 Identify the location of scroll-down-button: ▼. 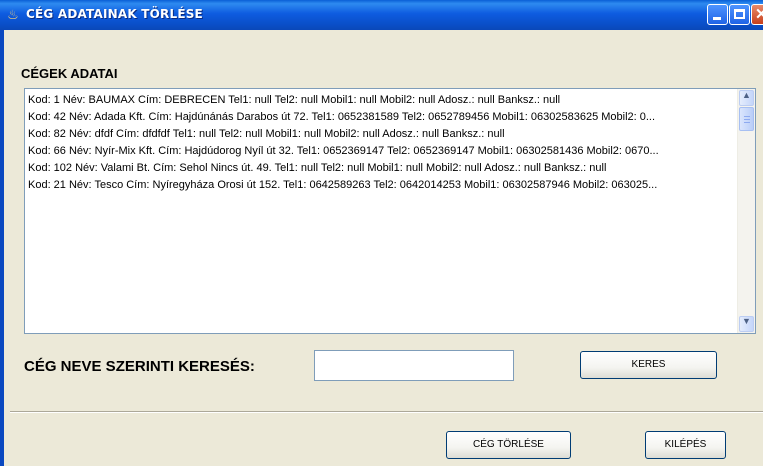
(746, 324).